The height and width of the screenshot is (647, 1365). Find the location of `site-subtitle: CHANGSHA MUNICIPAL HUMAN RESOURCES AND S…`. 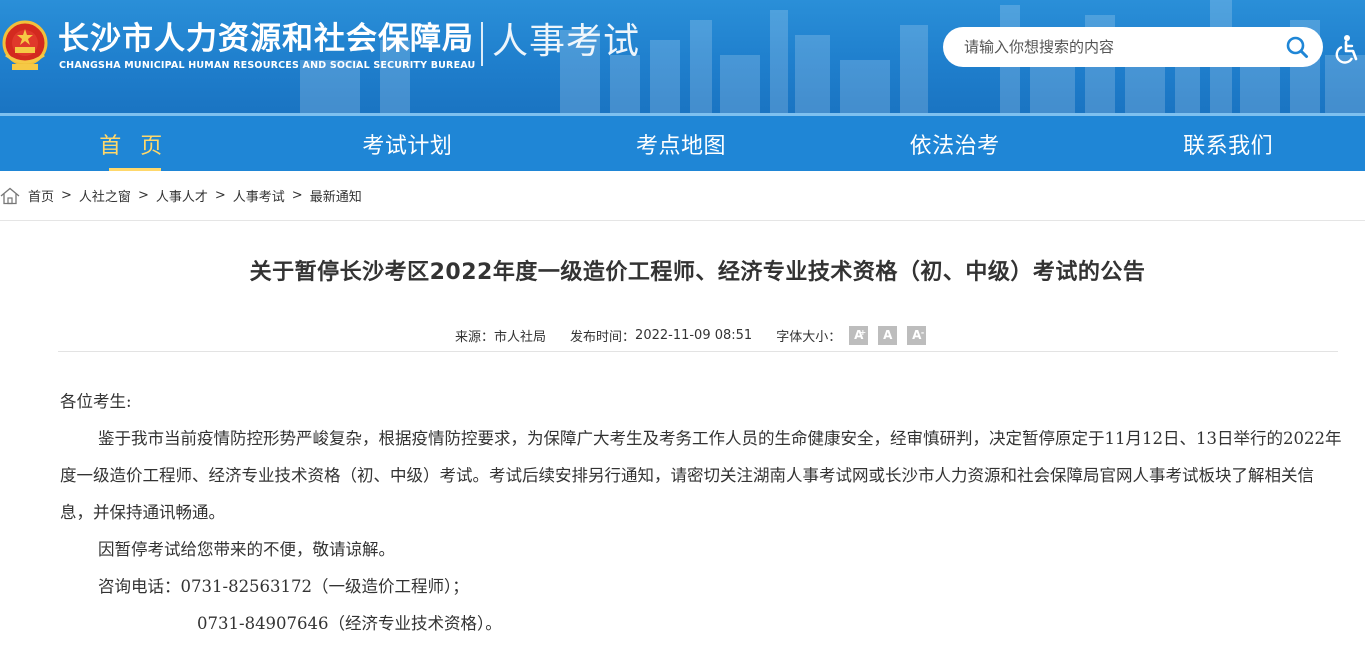

site-subtitle: CHANGSHA MUNICIPAL HUMAN RESOURCES AND S… is located at coordinates (267, 65).